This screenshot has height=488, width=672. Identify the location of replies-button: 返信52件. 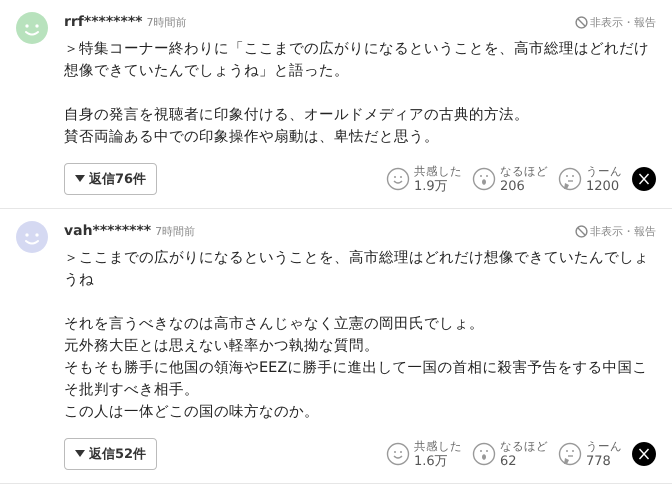
(111, 454).